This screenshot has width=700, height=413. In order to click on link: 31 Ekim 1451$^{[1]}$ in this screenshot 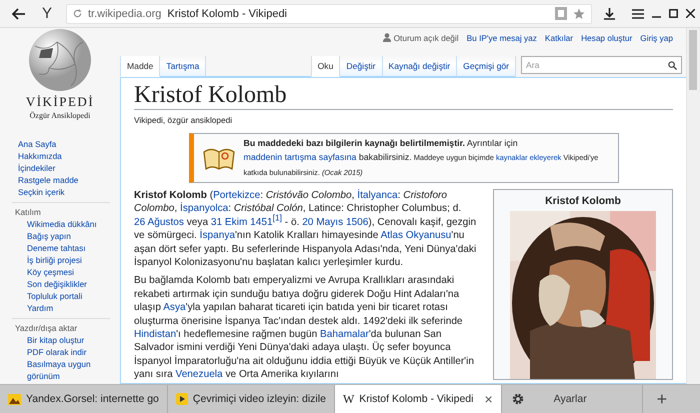, I will do `click(246, 222)`.